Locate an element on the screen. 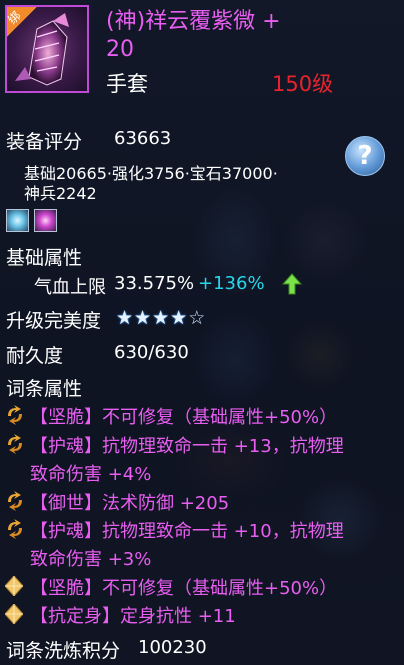  help-button: ? is located at coordinates (365, 156).